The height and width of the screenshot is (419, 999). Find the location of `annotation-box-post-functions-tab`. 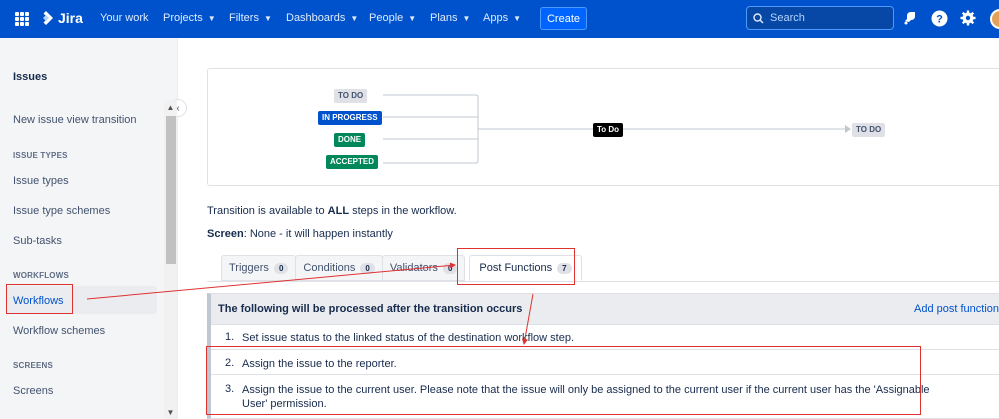

annotation-box-post-functions-tab is located at coordinates (516, 266).